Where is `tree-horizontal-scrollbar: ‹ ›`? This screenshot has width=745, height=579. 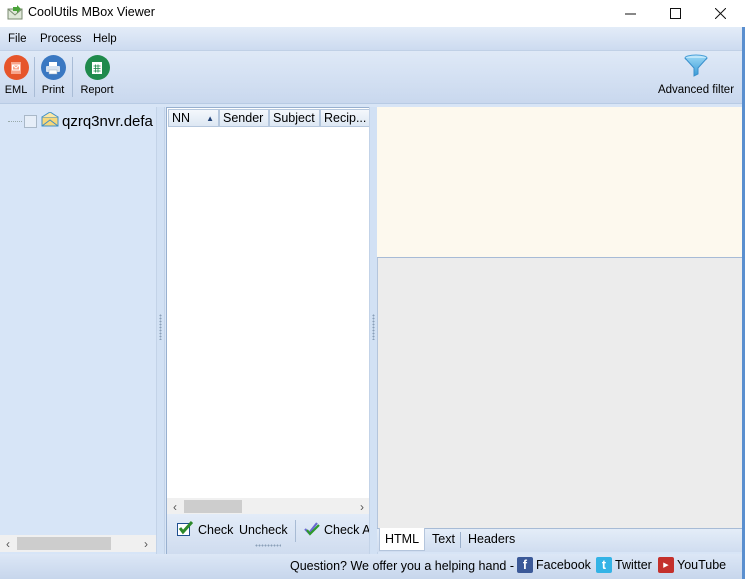
tree-horizontal-scrollbar: ‹ › is located at coordinates (78, 543).